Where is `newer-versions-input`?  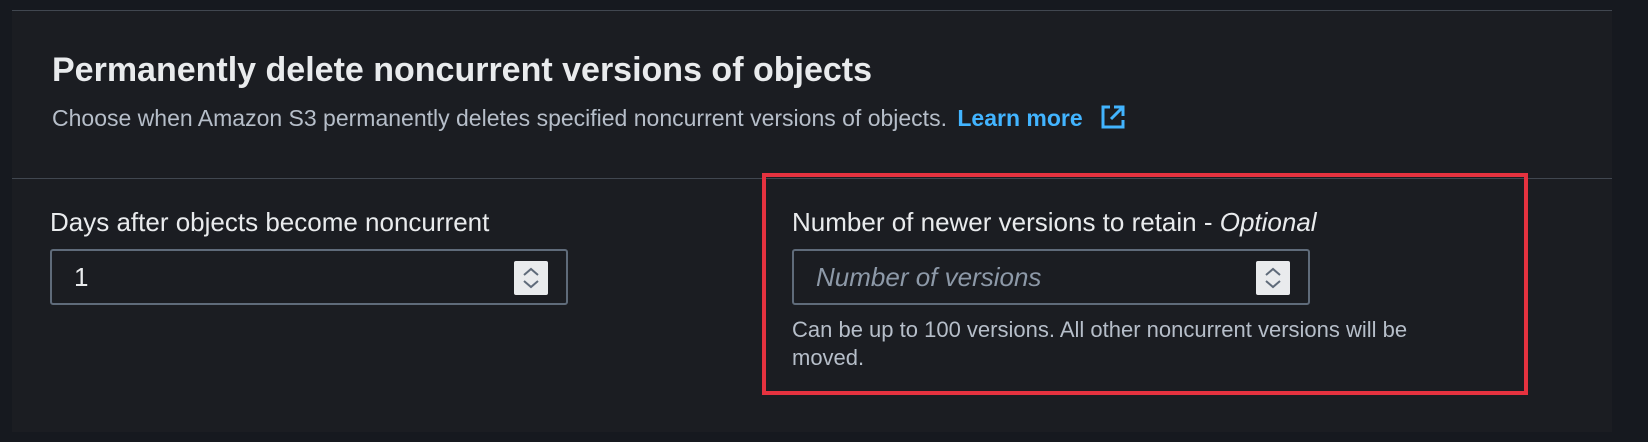
newer-versions-input is located at coordinates (1051, 277).